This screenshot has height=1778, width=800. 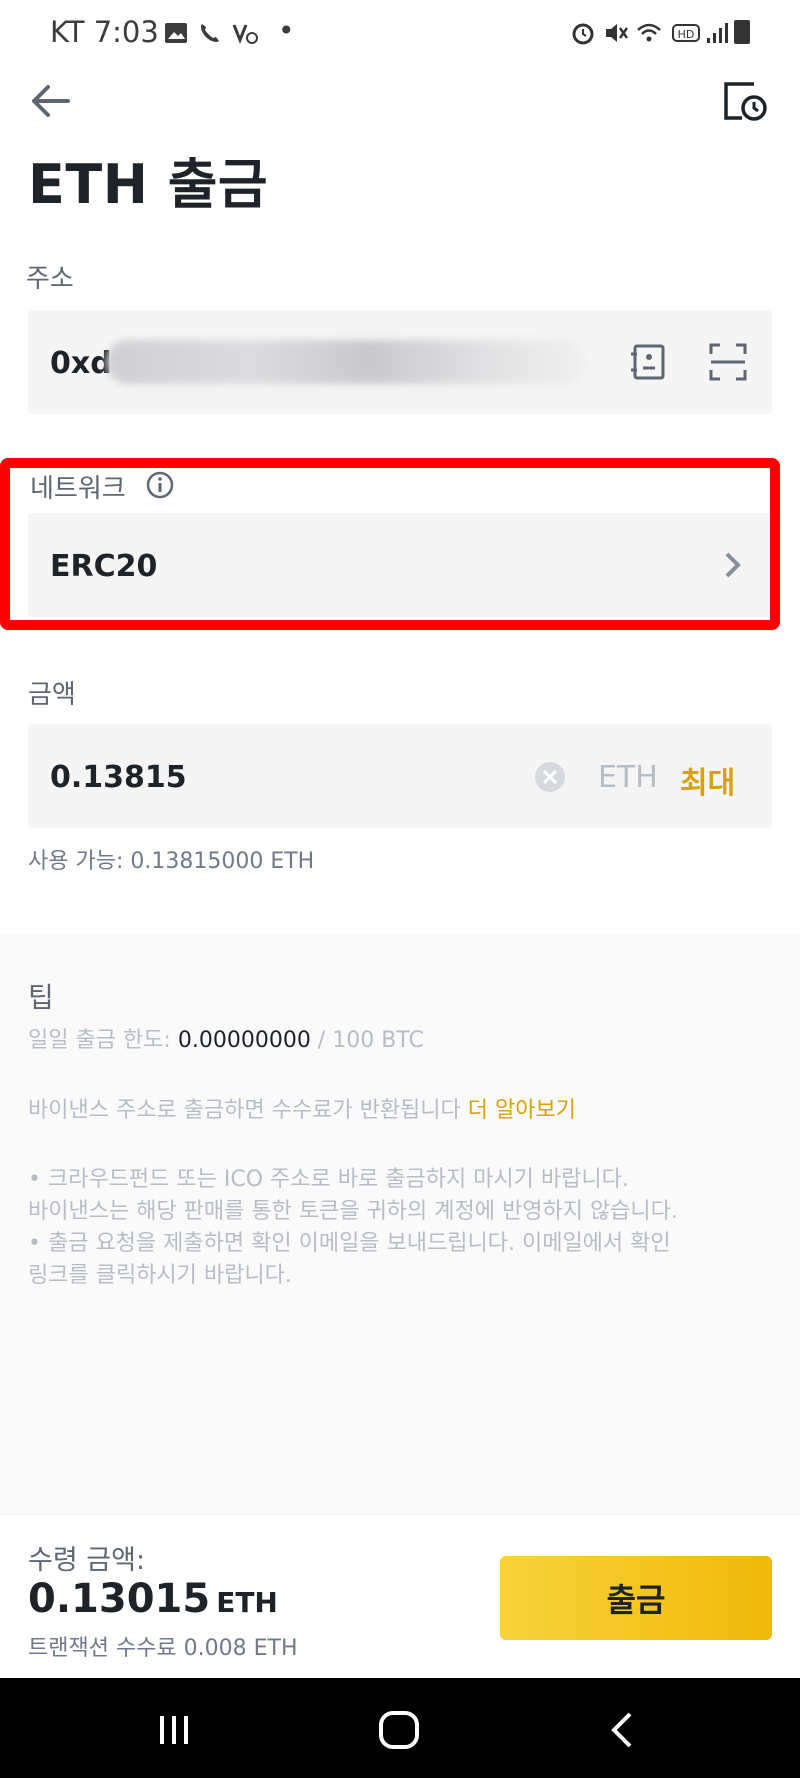 I want to click on address-redacted, so click(x=346, y=362).